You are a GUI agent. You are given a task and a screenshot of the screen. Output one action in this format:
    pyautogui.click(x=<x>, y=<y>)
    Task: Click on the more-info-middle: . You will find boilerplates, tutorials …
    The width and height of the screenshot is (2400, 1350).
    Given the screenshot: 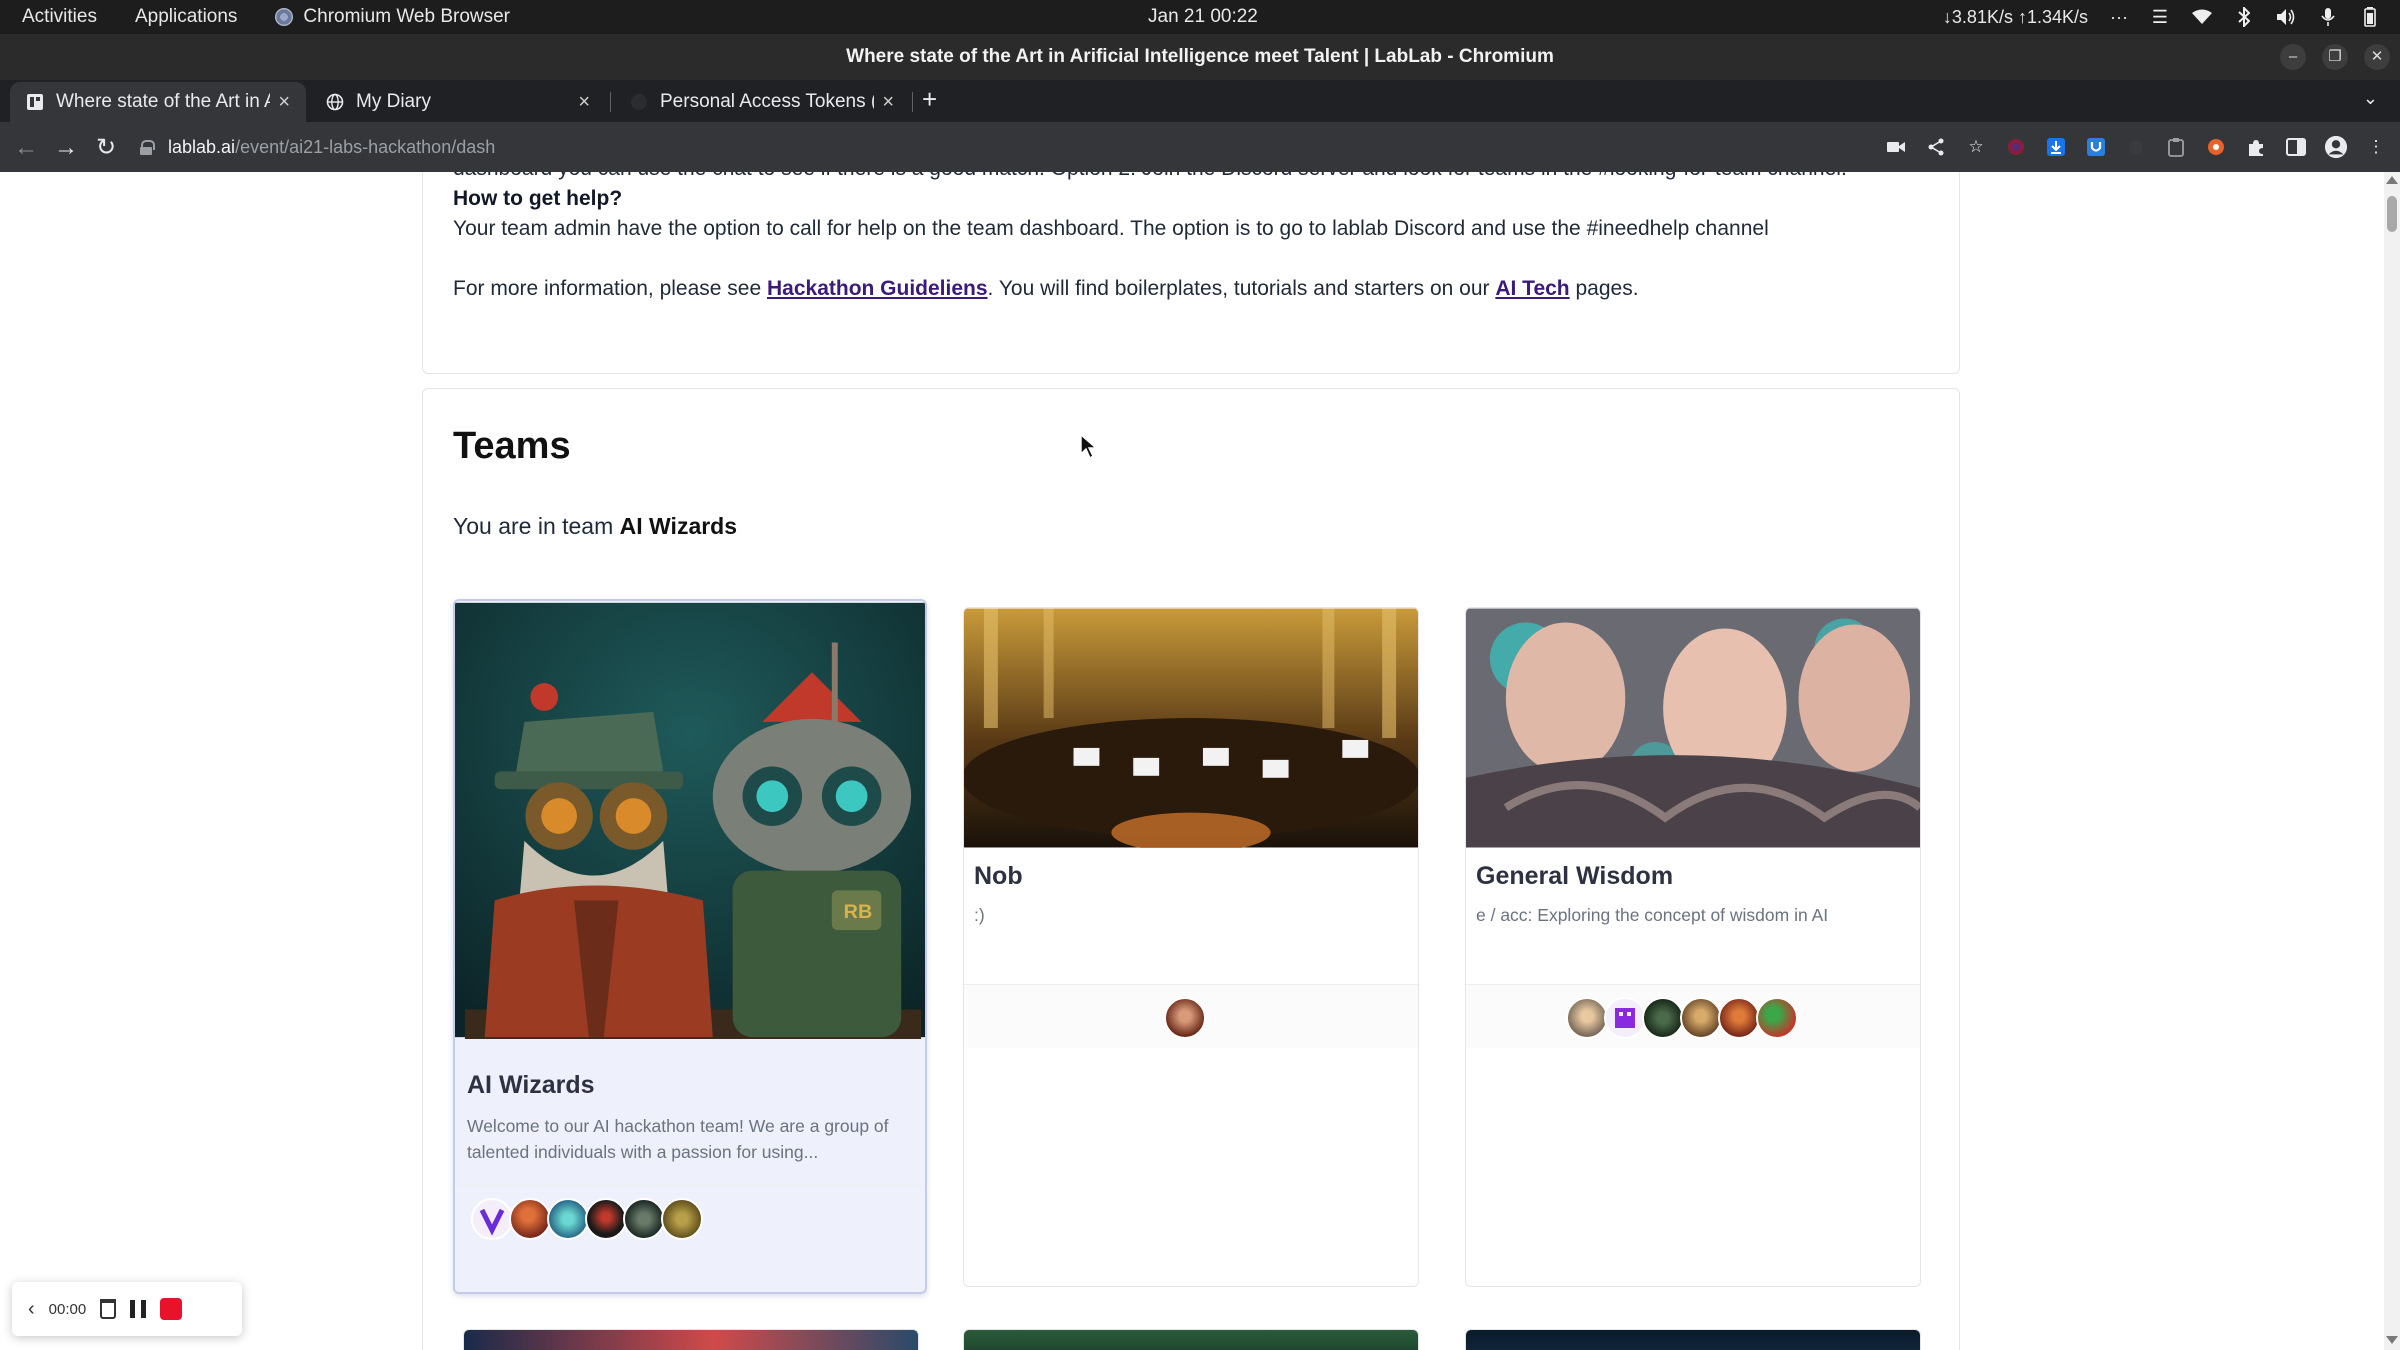 What is the action you would take?
    pyautogui.click(x=1241, y=288)
    